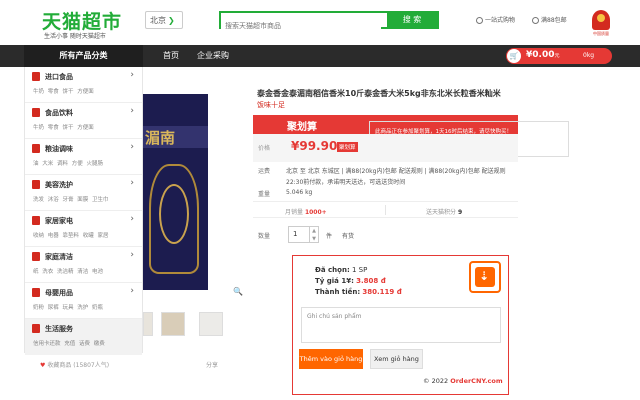 The width and height of the screenshot is (640, 400). Describe the element at coordinates (299, 234) in the screenshot. I see `quantity-input: 1` at that location.